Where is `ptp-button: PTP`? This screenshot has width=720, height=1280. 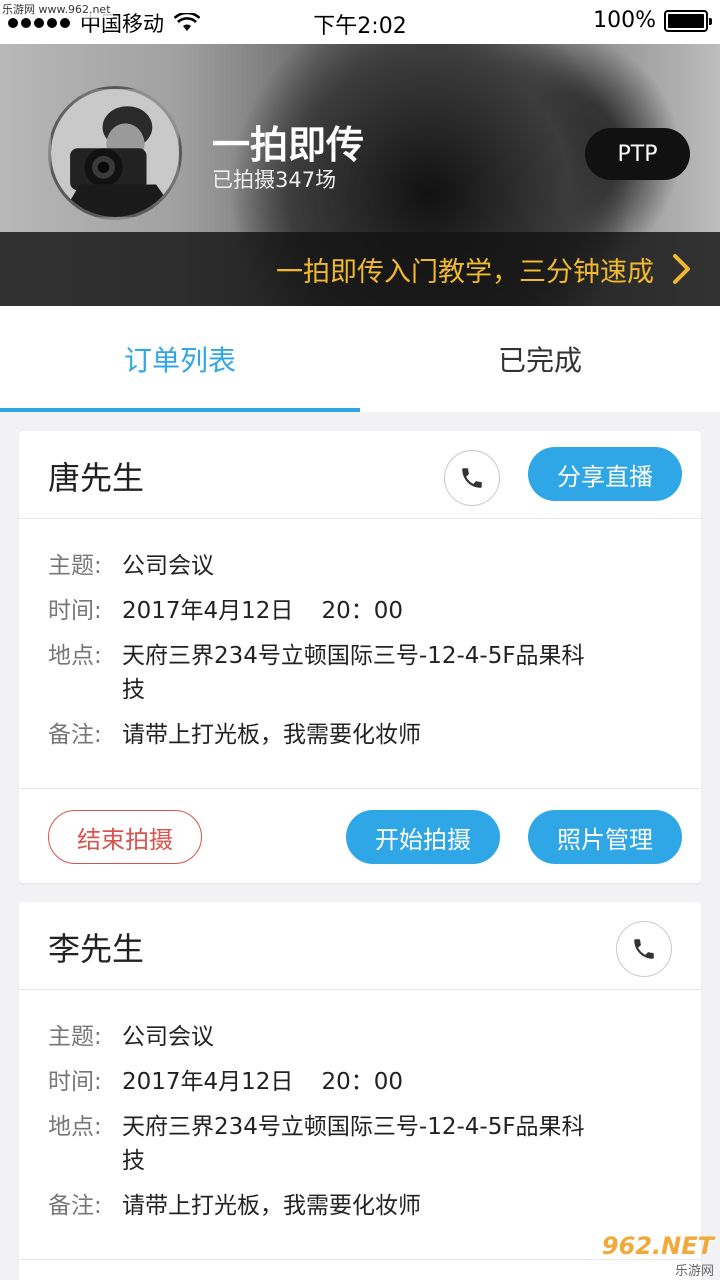 ptp-button: PTP is located at coordinates (637, 154).